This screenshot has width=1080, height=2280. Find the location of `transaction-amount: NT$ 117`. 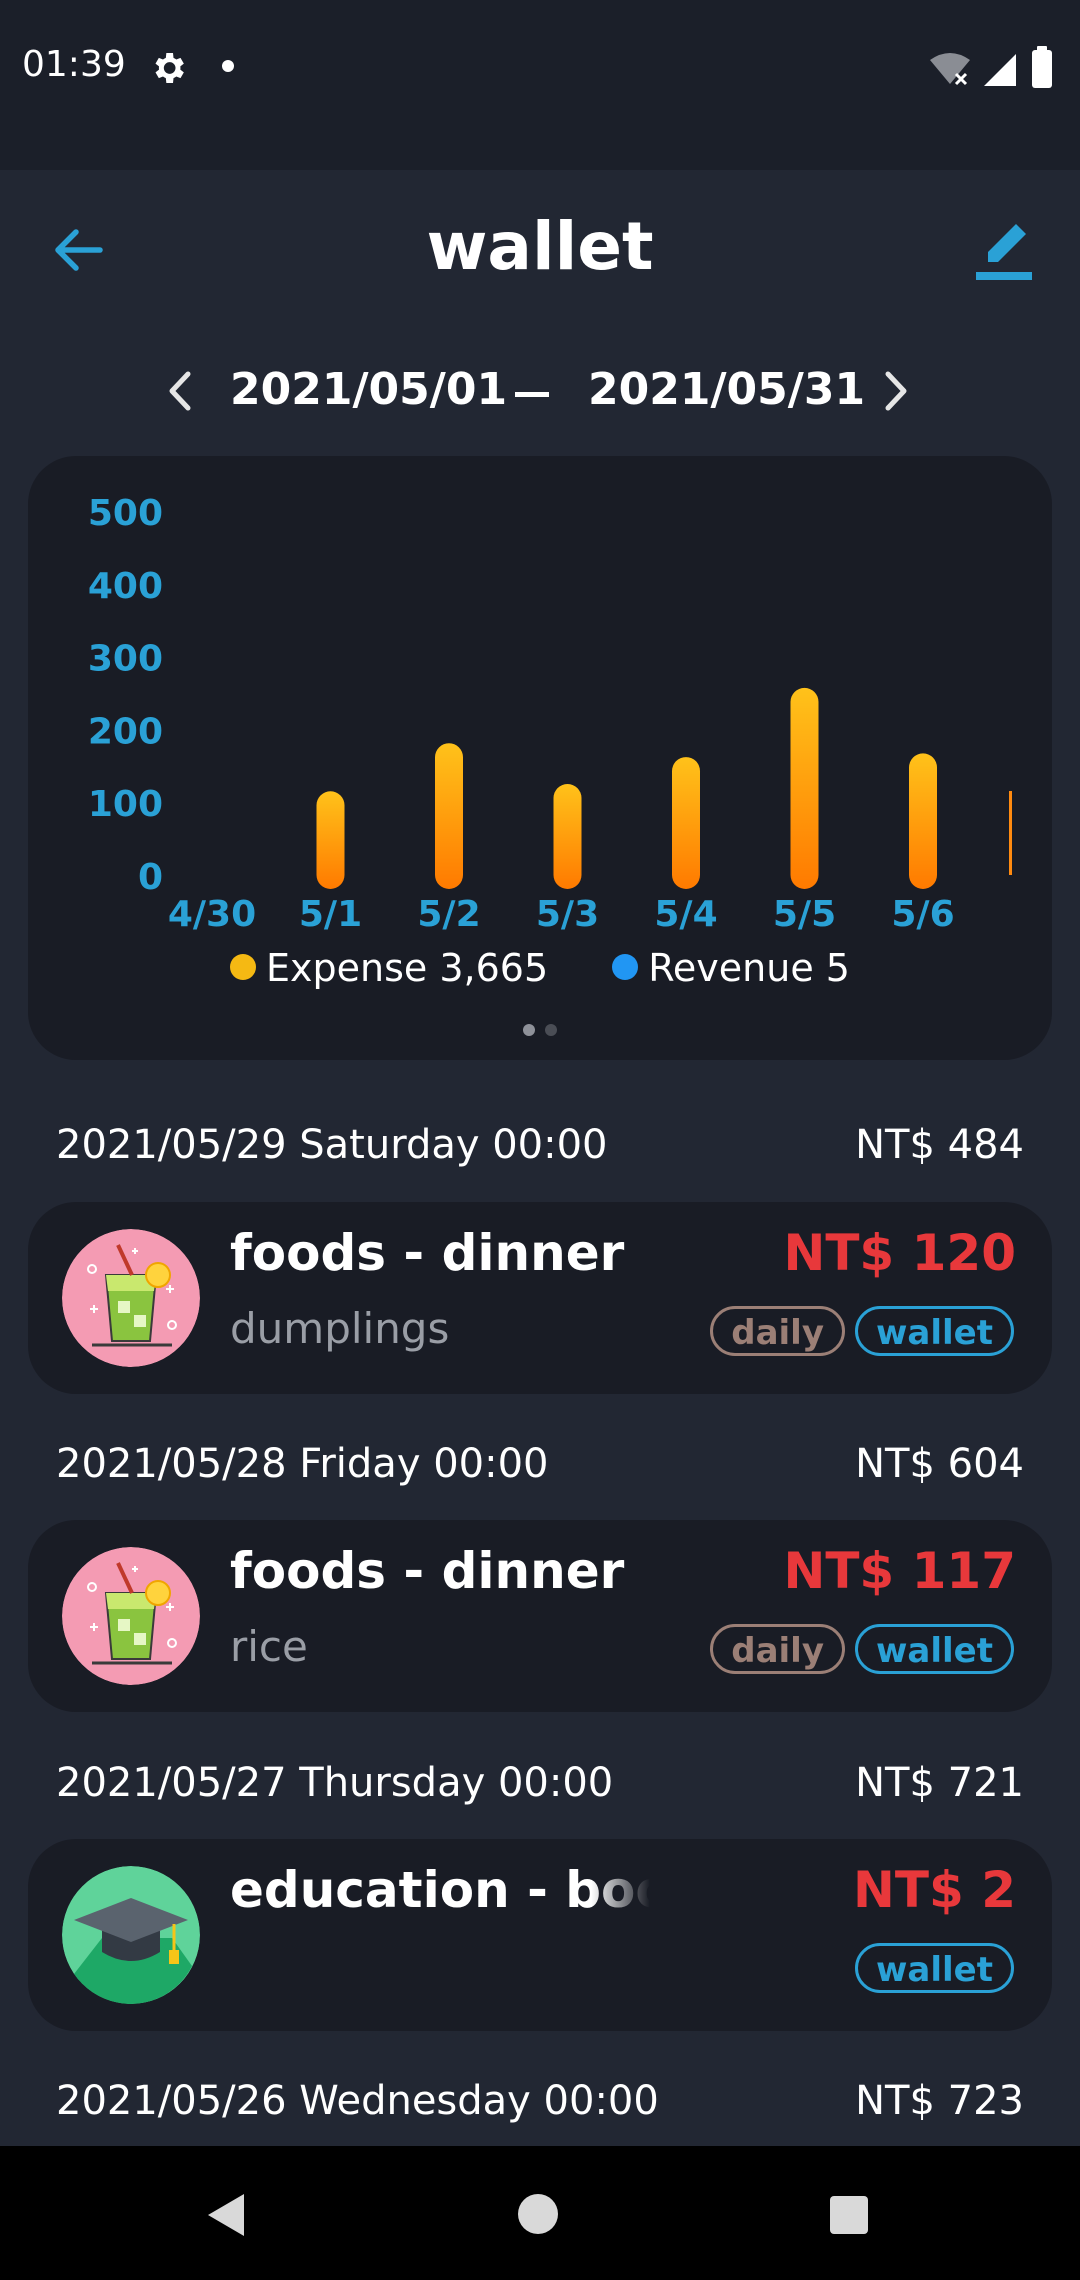

transaction-amount: NT$ 117 is located at coordinates (899, 1571).